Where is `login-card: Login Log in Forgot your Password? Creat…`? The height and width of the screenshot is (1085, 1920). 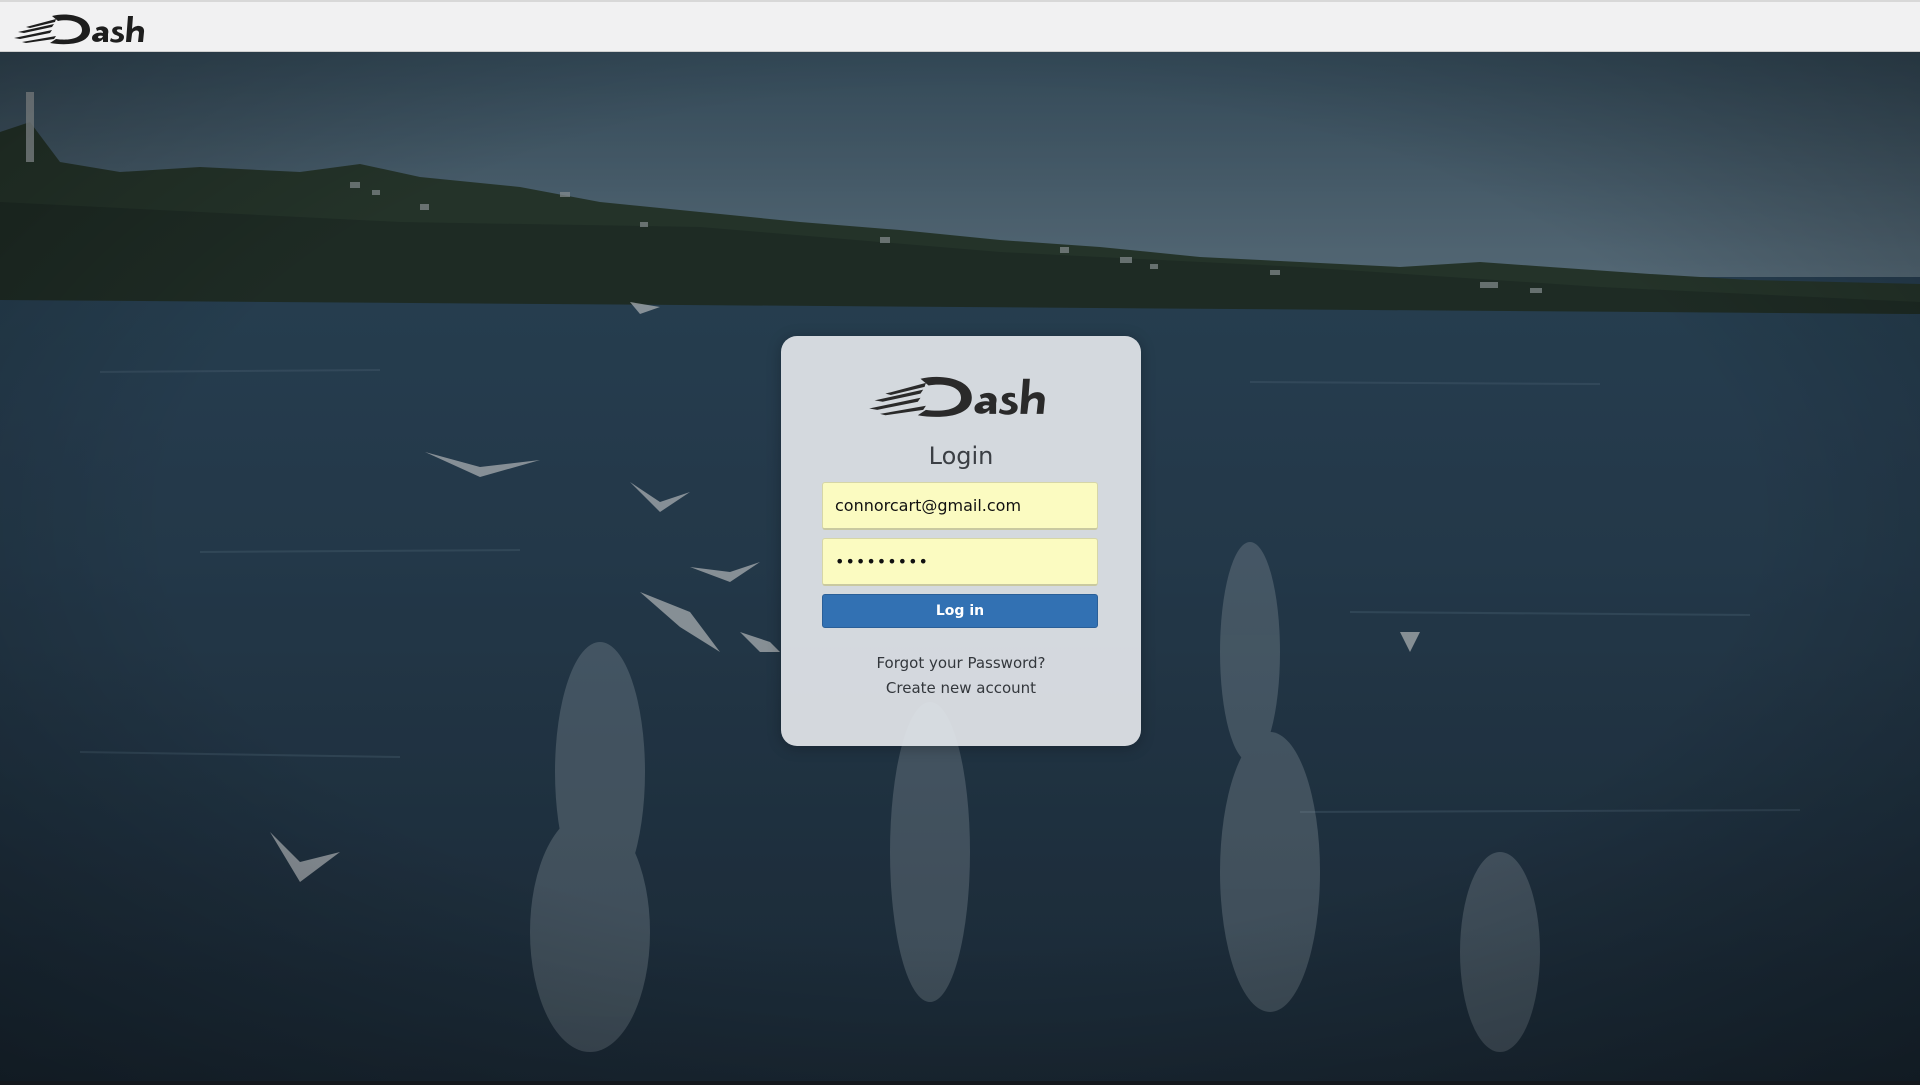
login-card: Login Log in Forgot your Password? Creat… is located at coordinates (961, 541).